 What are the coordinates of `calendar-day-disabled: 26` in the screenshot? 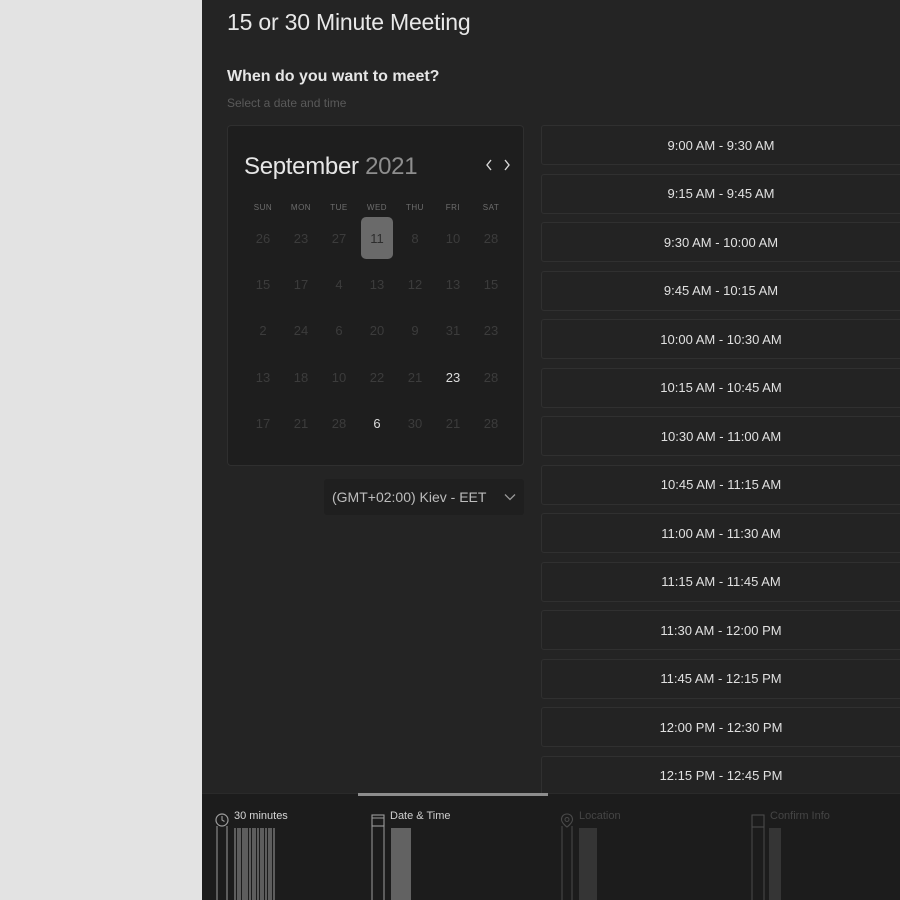 It's located at (263, 238).